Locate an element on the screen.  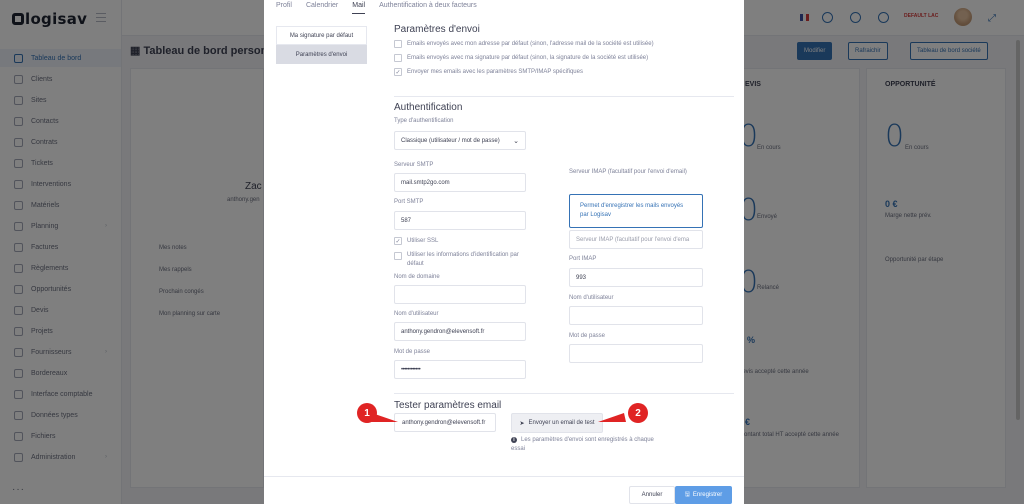
smtp-server-input: mail.smtp2go.com is located at coordinates (460, 182).